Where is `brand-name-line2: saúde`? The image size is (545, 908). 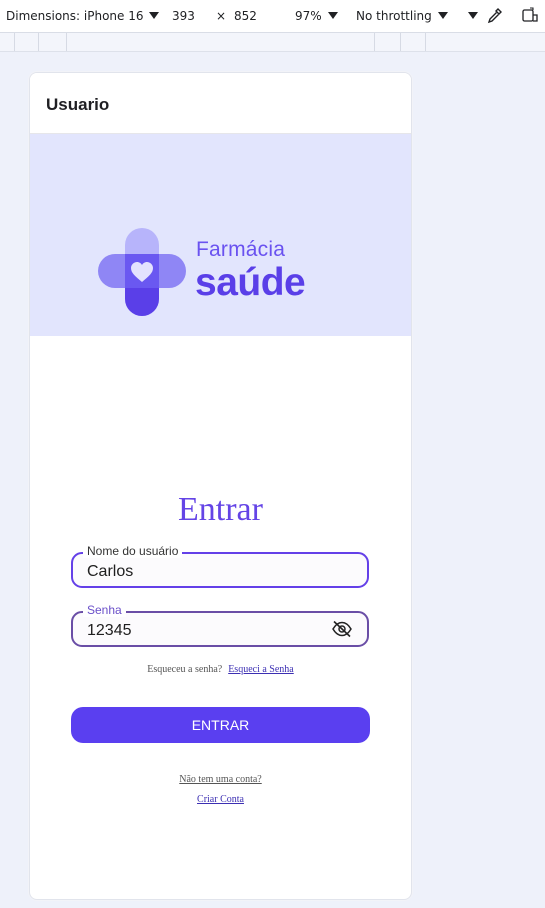
brand-name-line2: saúde is located at coordinates (250, 282).